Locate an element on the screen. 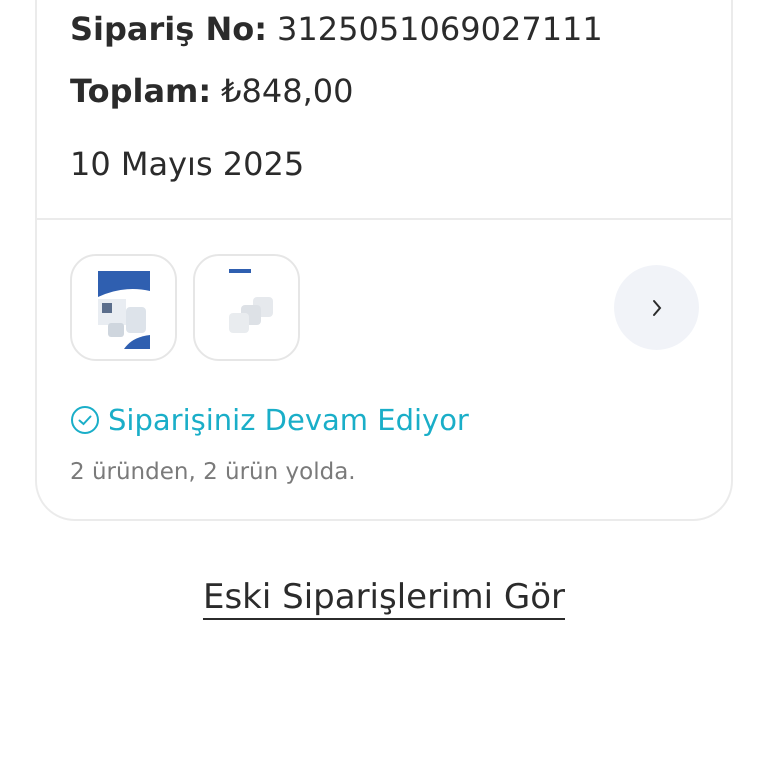  order-total: Toplam: ₺848,00 is located at coordinates (212, 91).